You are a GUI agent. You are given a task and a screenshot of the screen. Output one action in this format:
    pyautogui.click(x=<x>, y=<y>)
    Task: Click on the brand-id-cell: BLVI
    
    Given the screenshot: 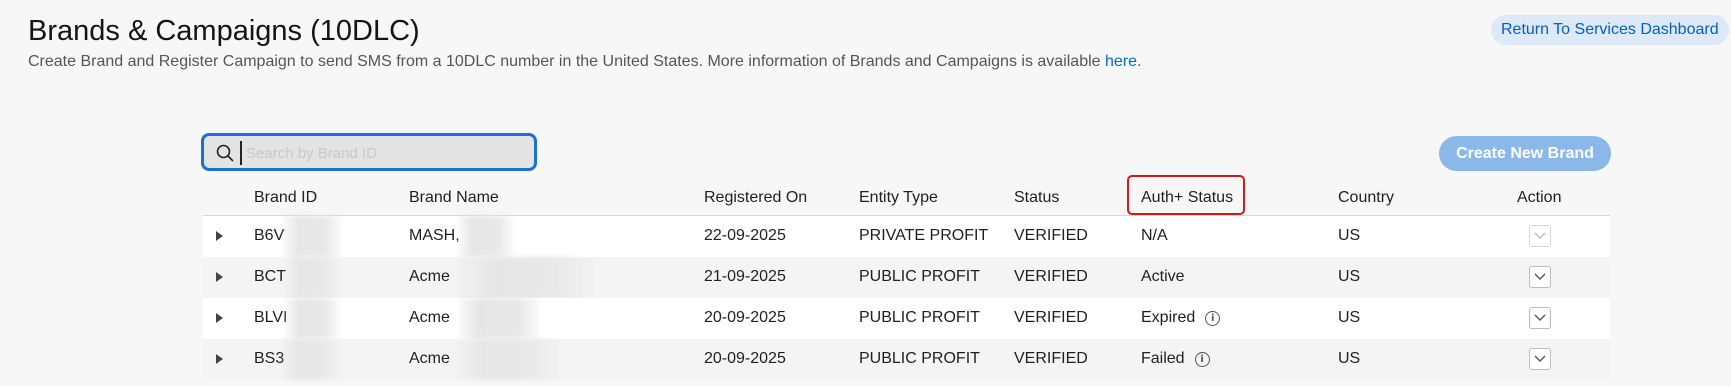 What is the action you would take?
    pyautogui.click(x=271, y=317)
    